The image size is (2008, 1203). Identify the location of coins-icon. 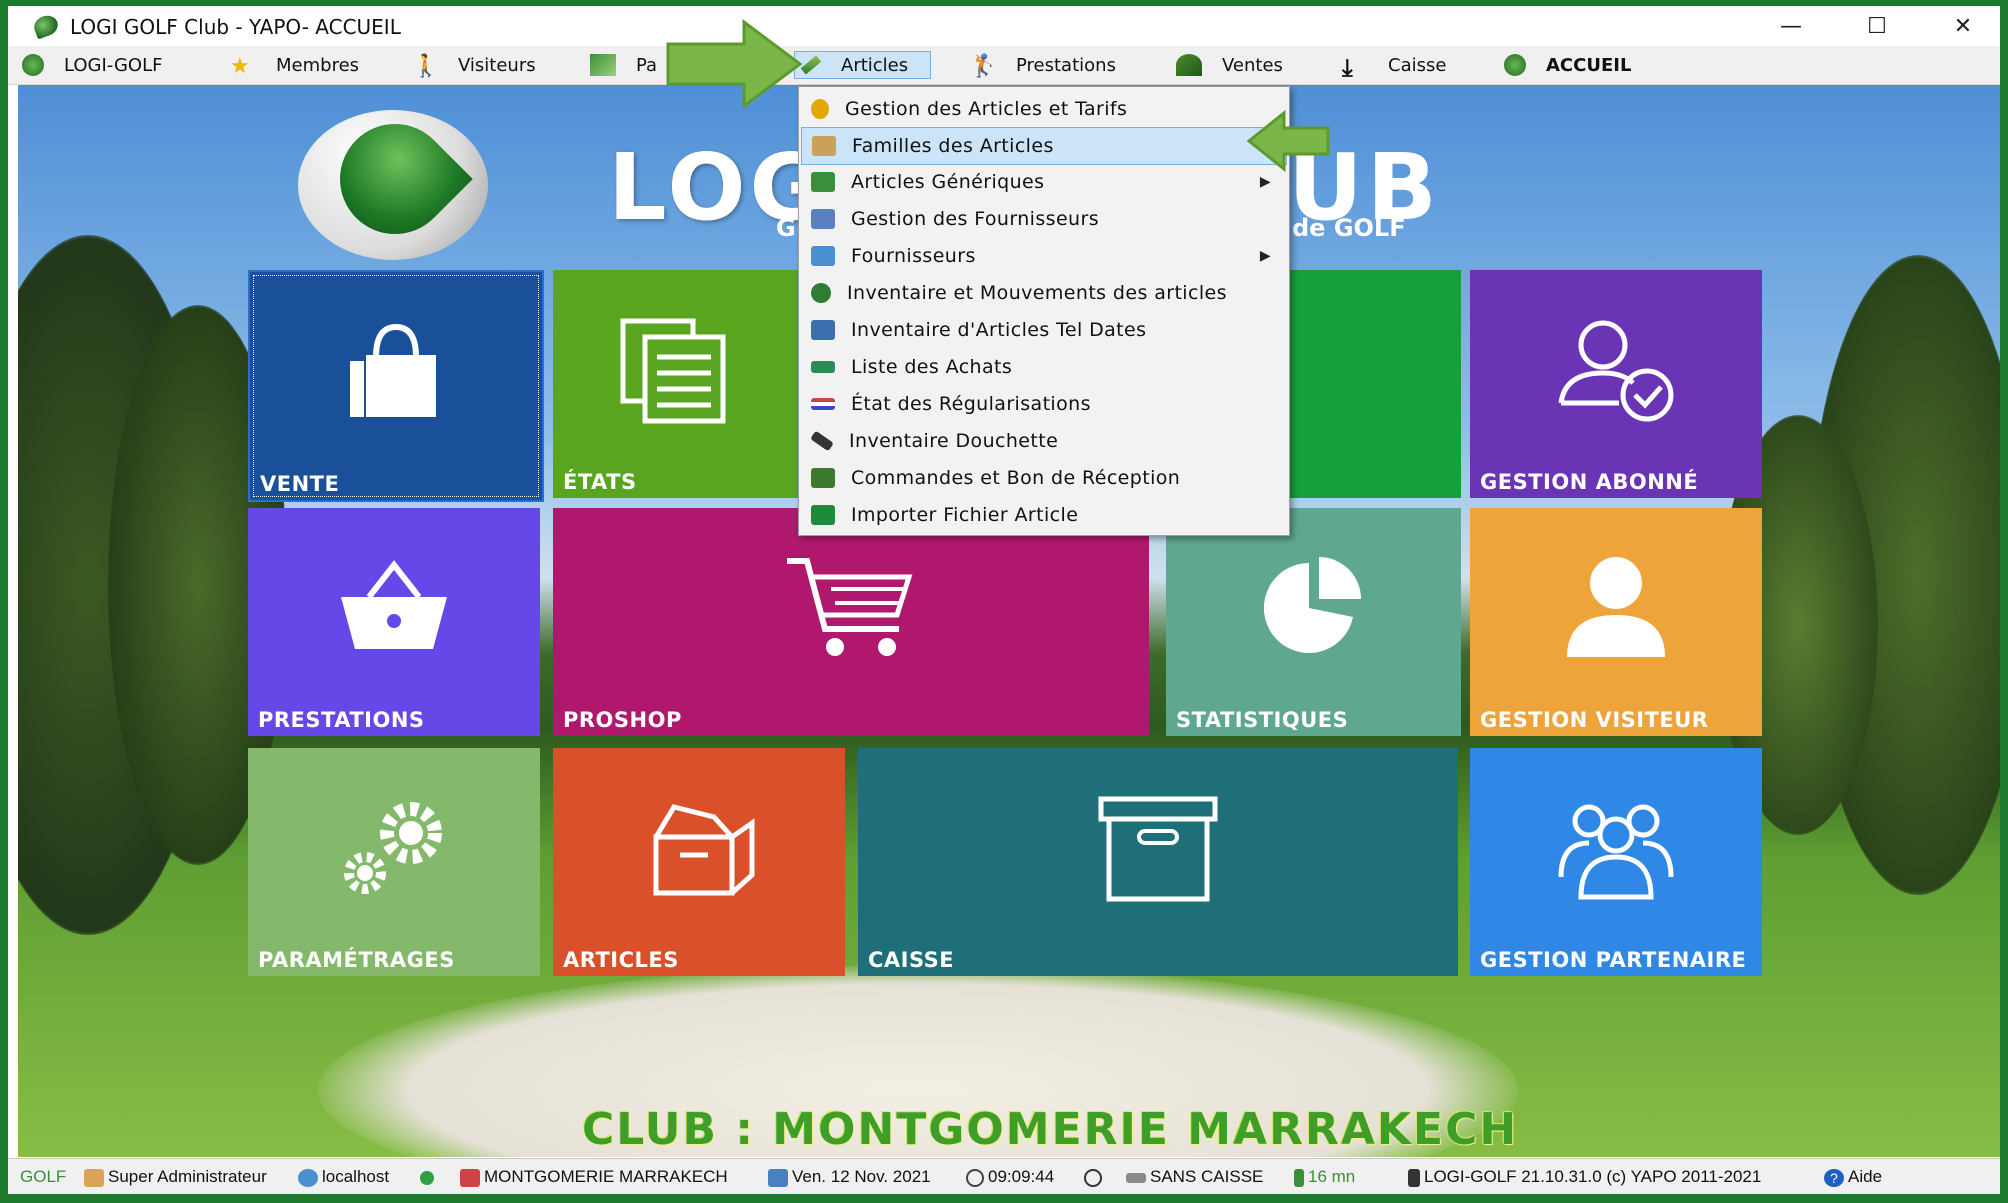
(820, 109).